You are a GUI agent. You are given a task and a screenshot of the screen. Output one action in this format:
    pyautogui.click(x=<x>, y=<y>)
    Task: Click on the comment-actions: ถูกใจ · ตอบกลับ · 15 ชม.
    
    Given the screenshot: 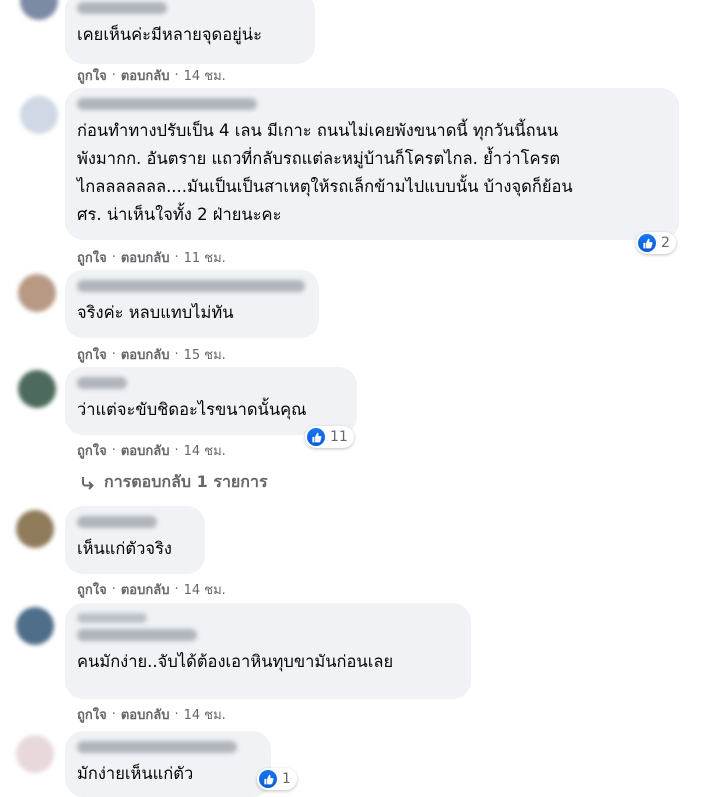 What is the action you would take?
    pyautogui.click(x=151, y=354)
    